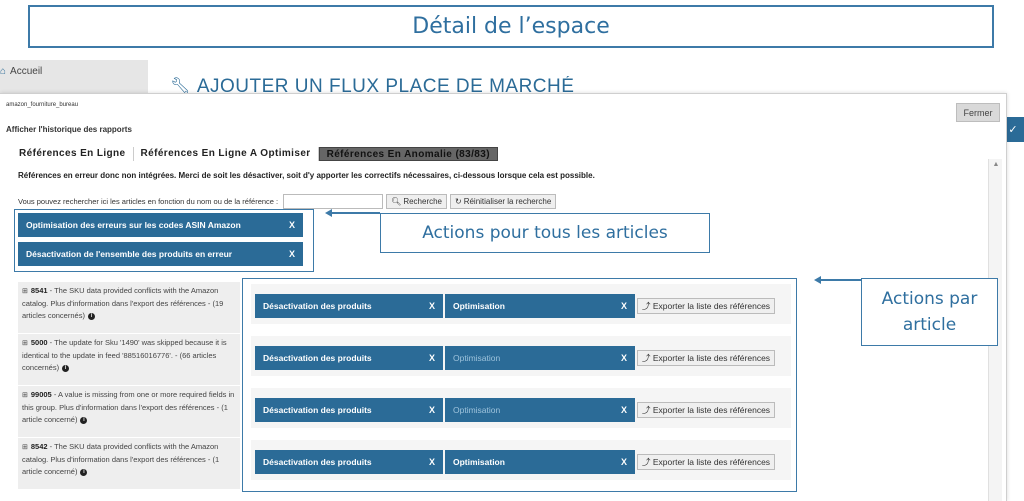  I want to click on reset-search-button: ↻ Réinitialiser la recherche, so click(503, 201).